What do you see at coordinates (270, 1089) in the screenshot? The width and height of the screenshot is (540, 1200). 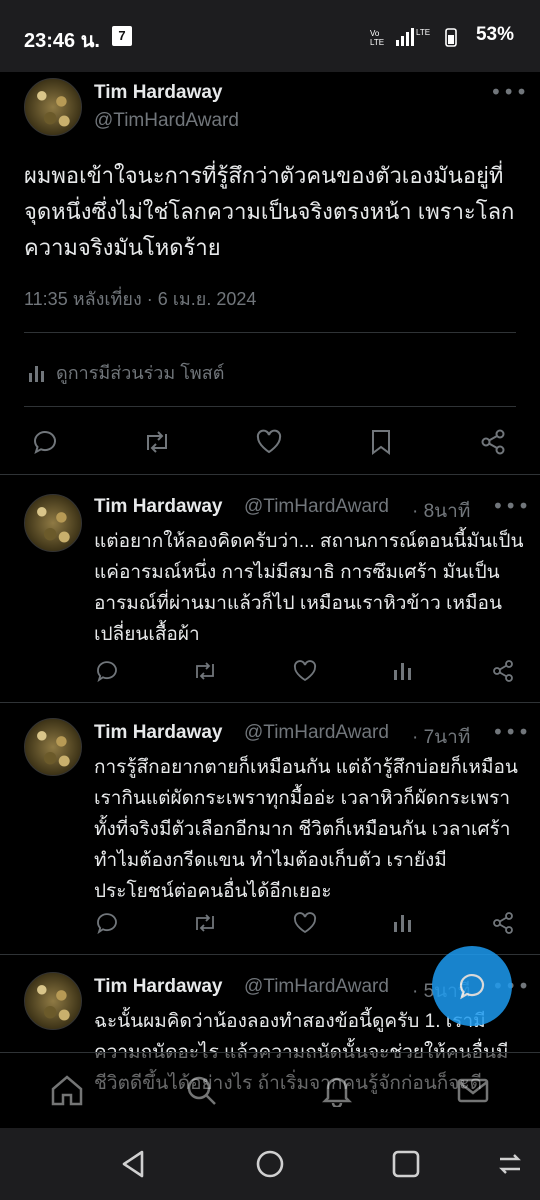 I see `bottom-navigation` at bounding box center [270, 1089].